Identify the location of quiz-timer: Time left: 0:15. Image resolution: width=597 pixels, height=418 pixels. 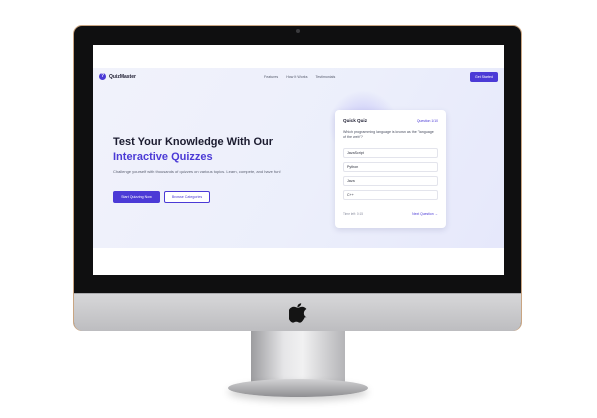
(353, 214).